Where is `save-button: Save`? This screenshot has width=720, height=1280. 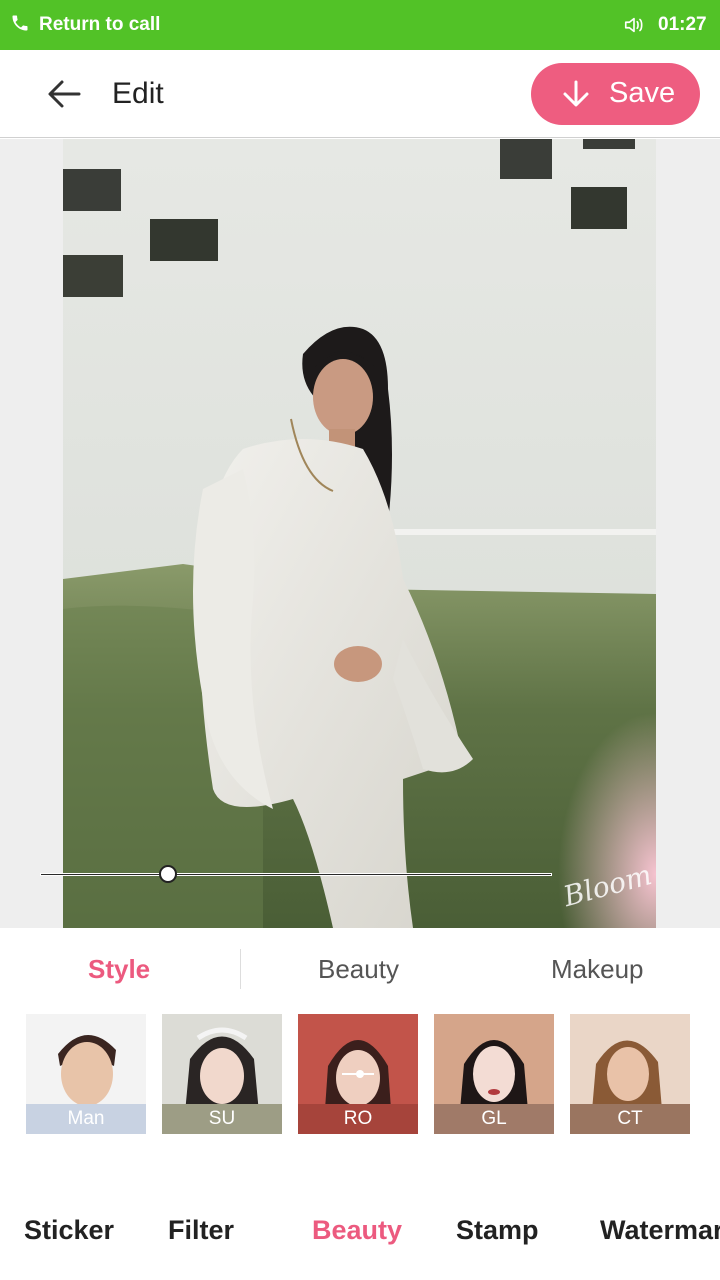
save-button: Save is located at coordinates (615, 94).